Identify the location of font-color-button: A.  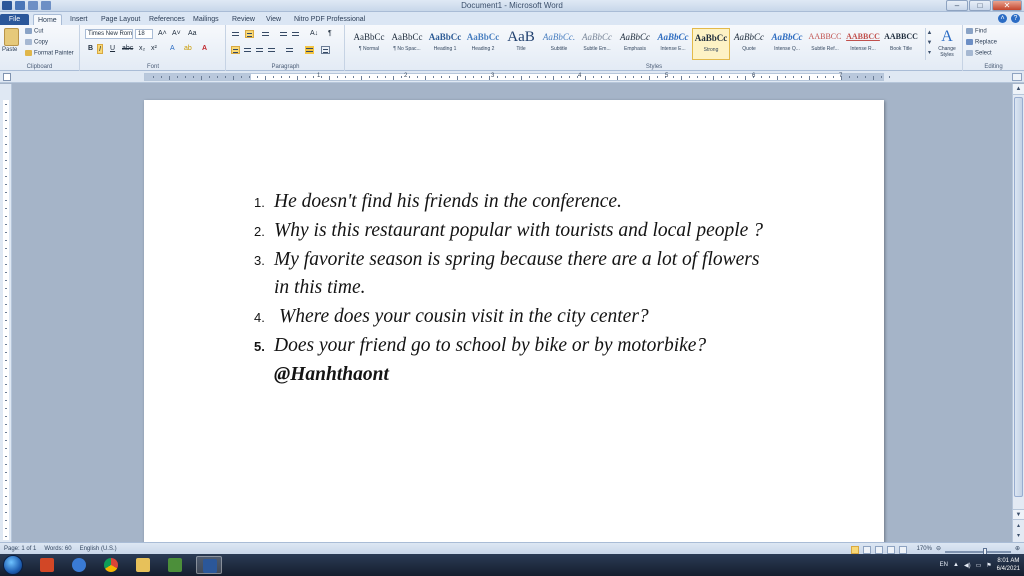
(204, 49).